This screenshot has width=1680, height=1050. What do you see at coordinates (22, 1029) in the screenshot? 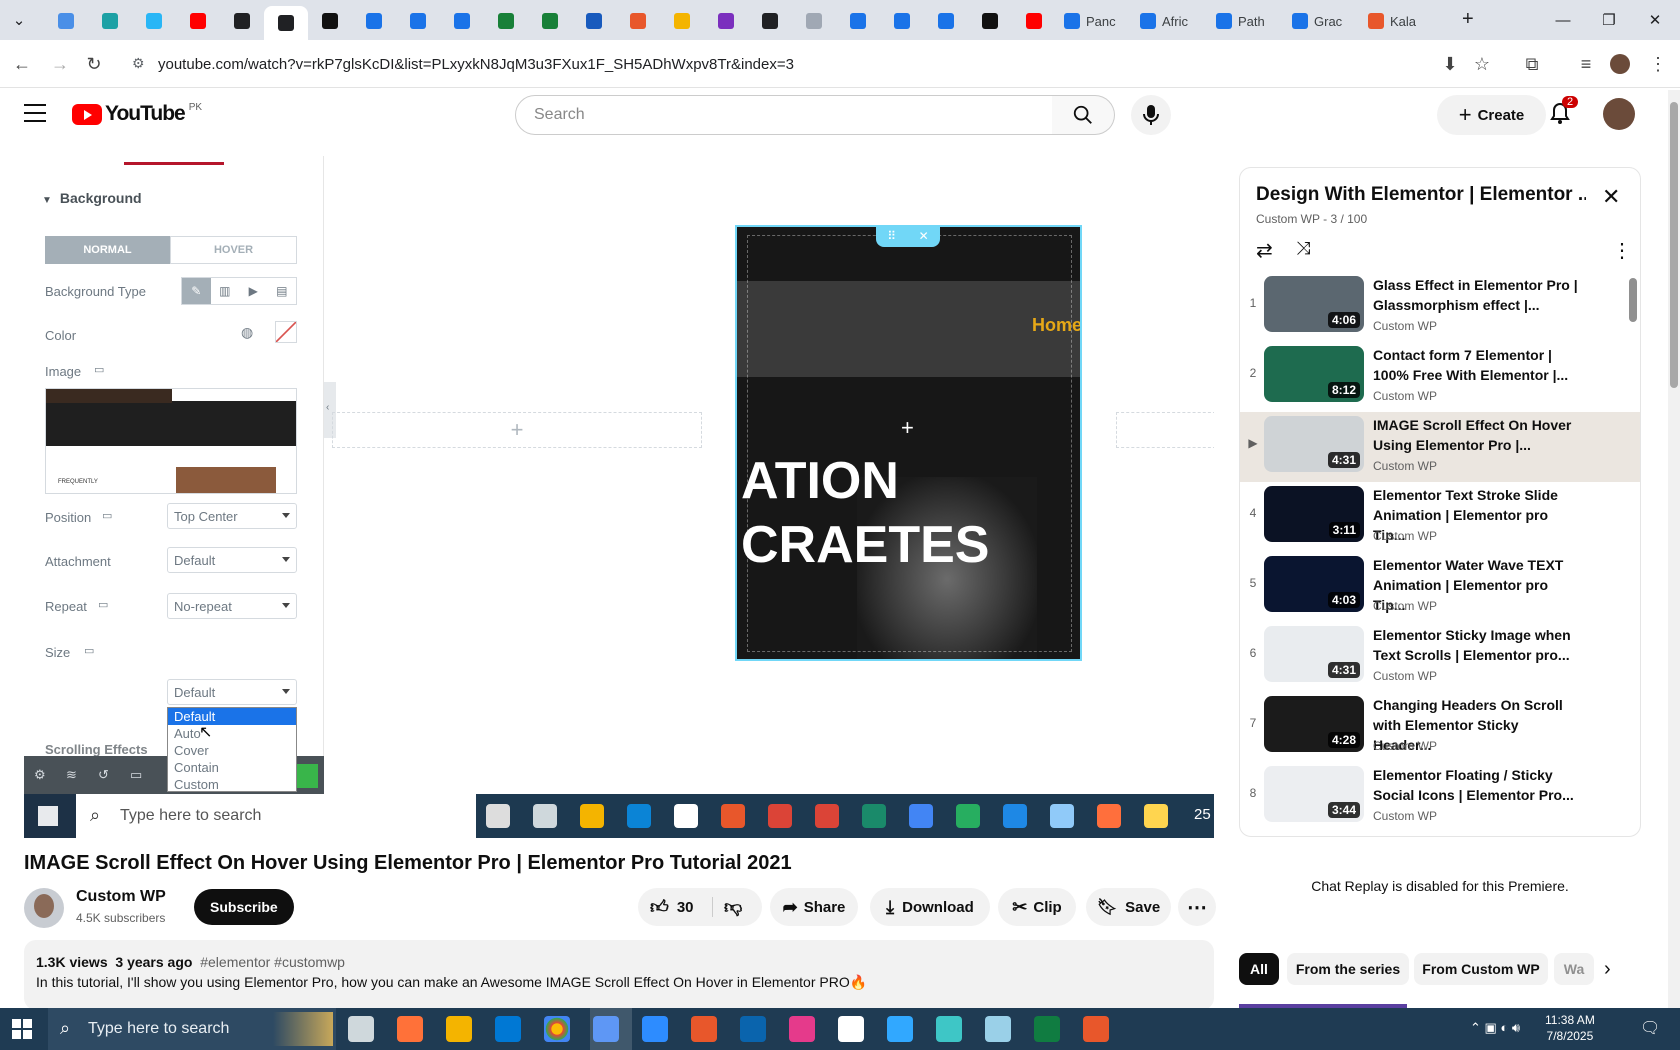
I see `start-button` at bounding box center [22, 1029].